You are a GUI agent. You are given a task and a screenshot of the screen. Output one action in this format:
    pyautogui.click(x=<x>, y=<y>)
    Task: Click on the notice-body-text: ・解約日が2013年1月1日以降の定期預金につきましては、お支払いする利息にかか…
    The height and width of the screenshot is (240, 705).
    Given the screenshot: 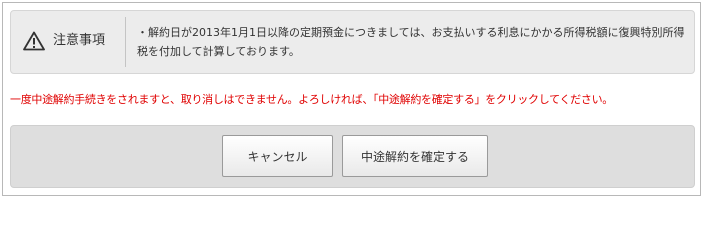 What is the action you would take?
    pyautogui.click(x=411, y=42)
    